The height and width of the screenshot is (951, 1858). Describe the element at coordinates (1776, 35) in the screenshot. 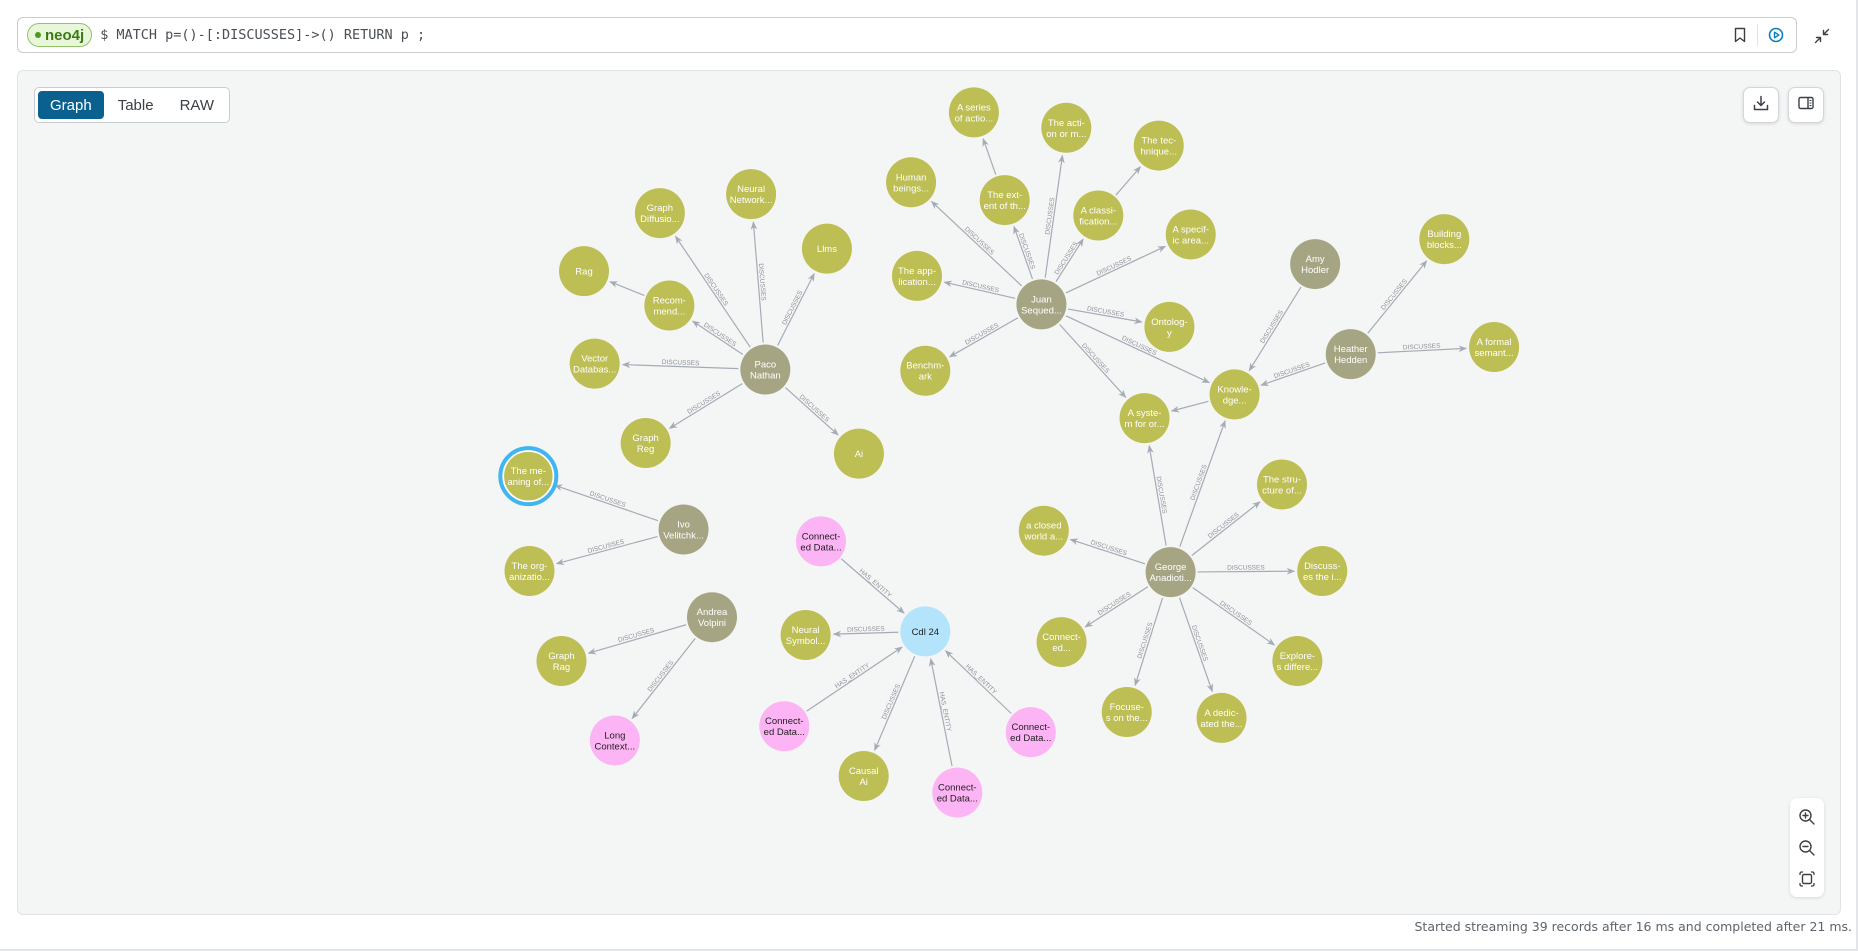

I see `run-icon` at that location.